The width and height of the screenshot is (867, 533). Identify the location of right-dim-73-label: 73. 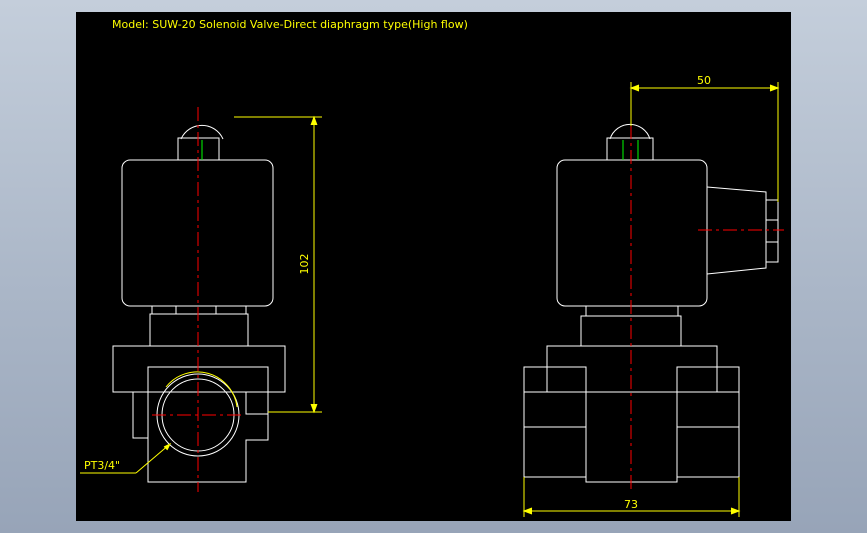
(631, 504).